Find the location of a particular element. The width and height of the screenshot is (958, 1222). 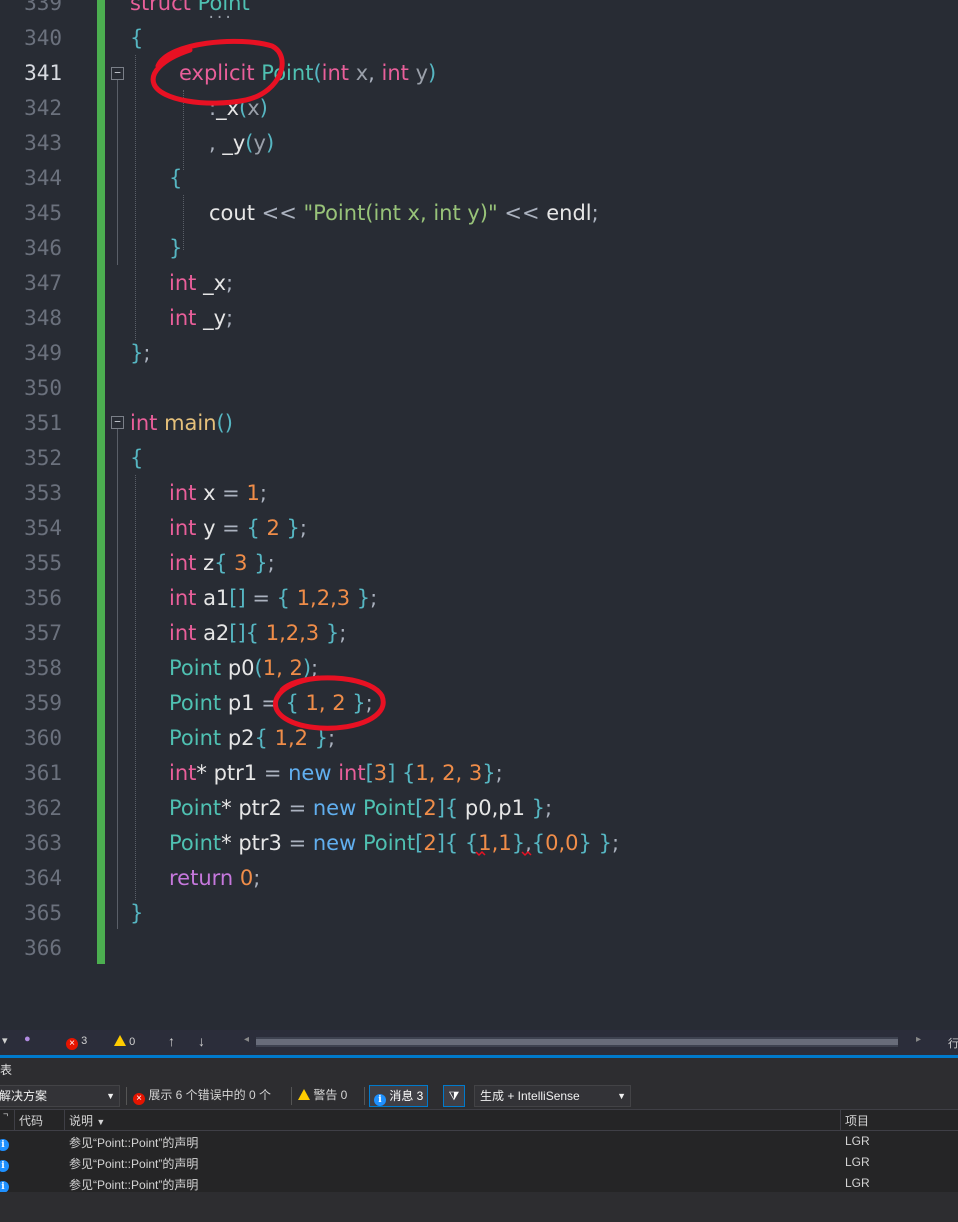

code-token: { is located at coordinates (176, 178).